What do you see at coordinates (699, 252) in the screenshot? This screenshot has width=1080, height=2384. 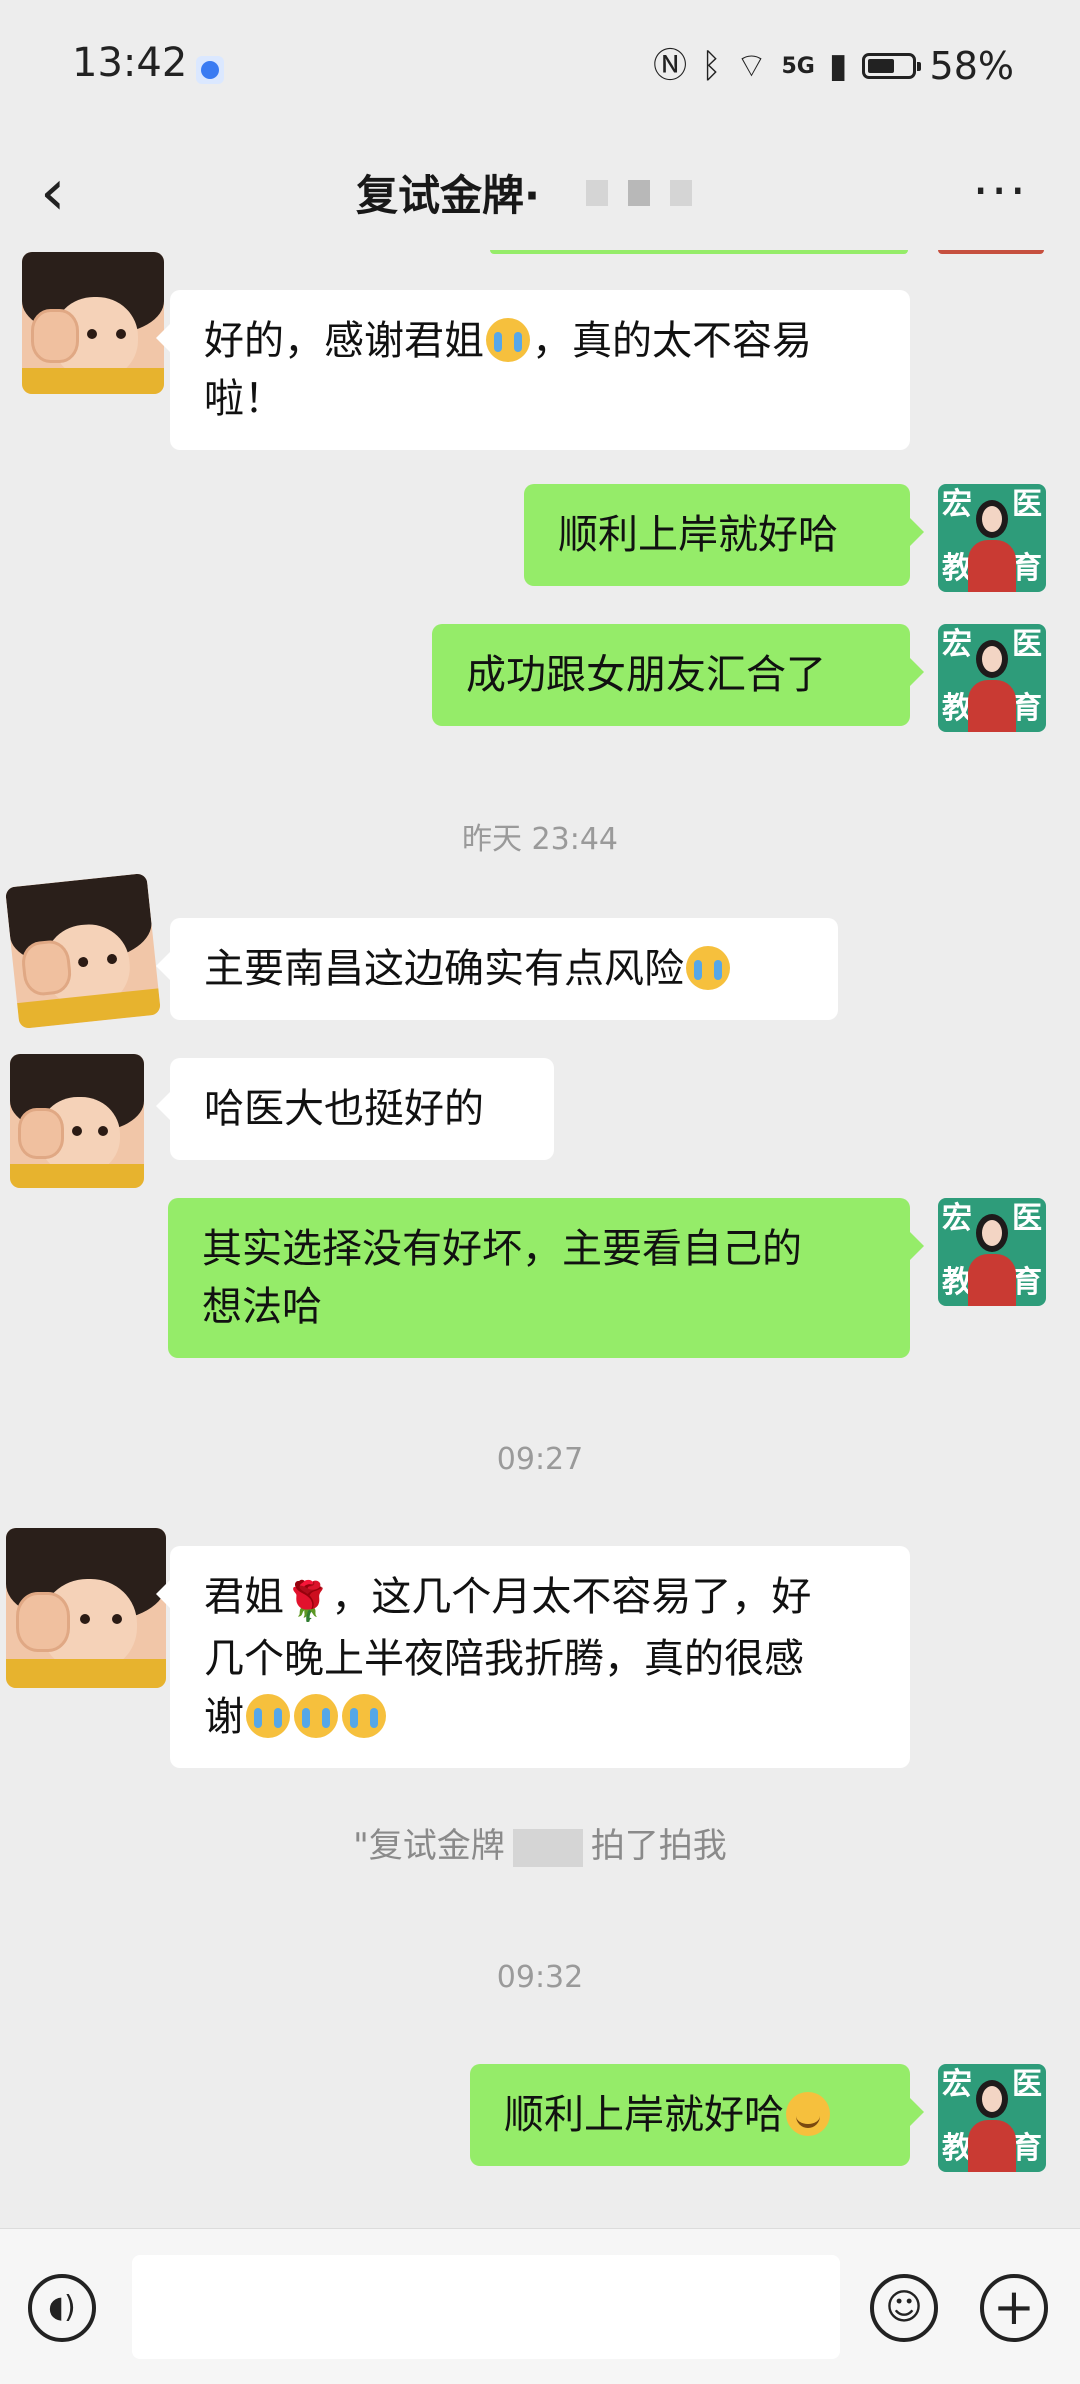 I see `partial-message-bubble` at bounding box center [699, 252].